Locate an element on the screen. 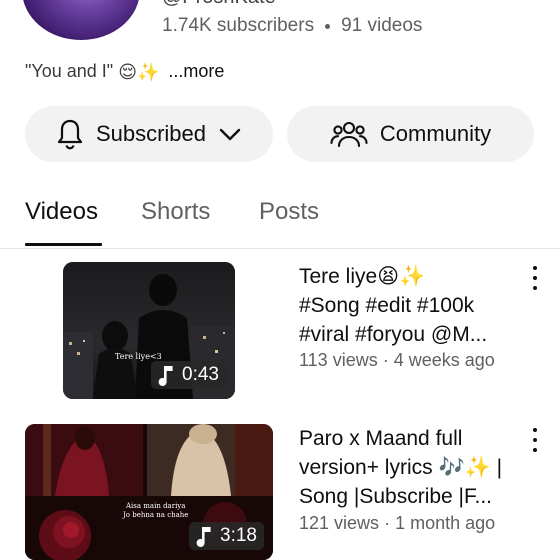  tab-posts: Posts is located at coordinates (289, 212).